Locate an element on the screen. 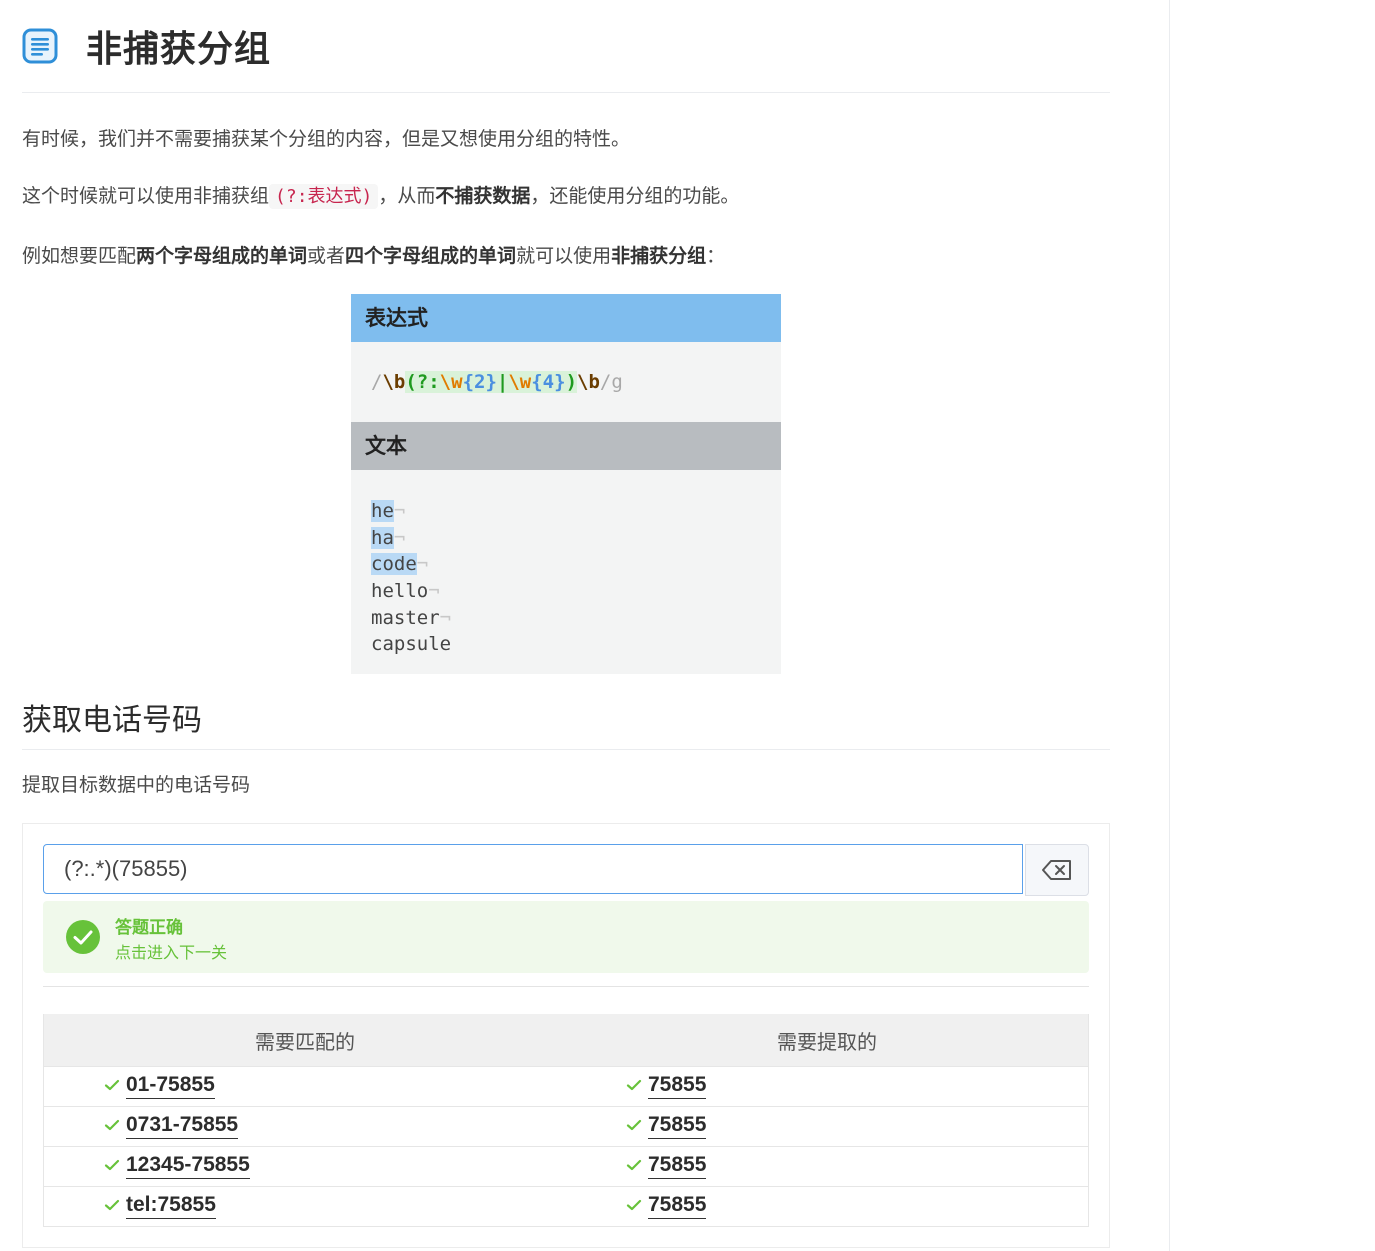 The height and width of the screenshot is (1251, 1375). table-row: tel:75855 75855 is located at coordinates (566, 1206).